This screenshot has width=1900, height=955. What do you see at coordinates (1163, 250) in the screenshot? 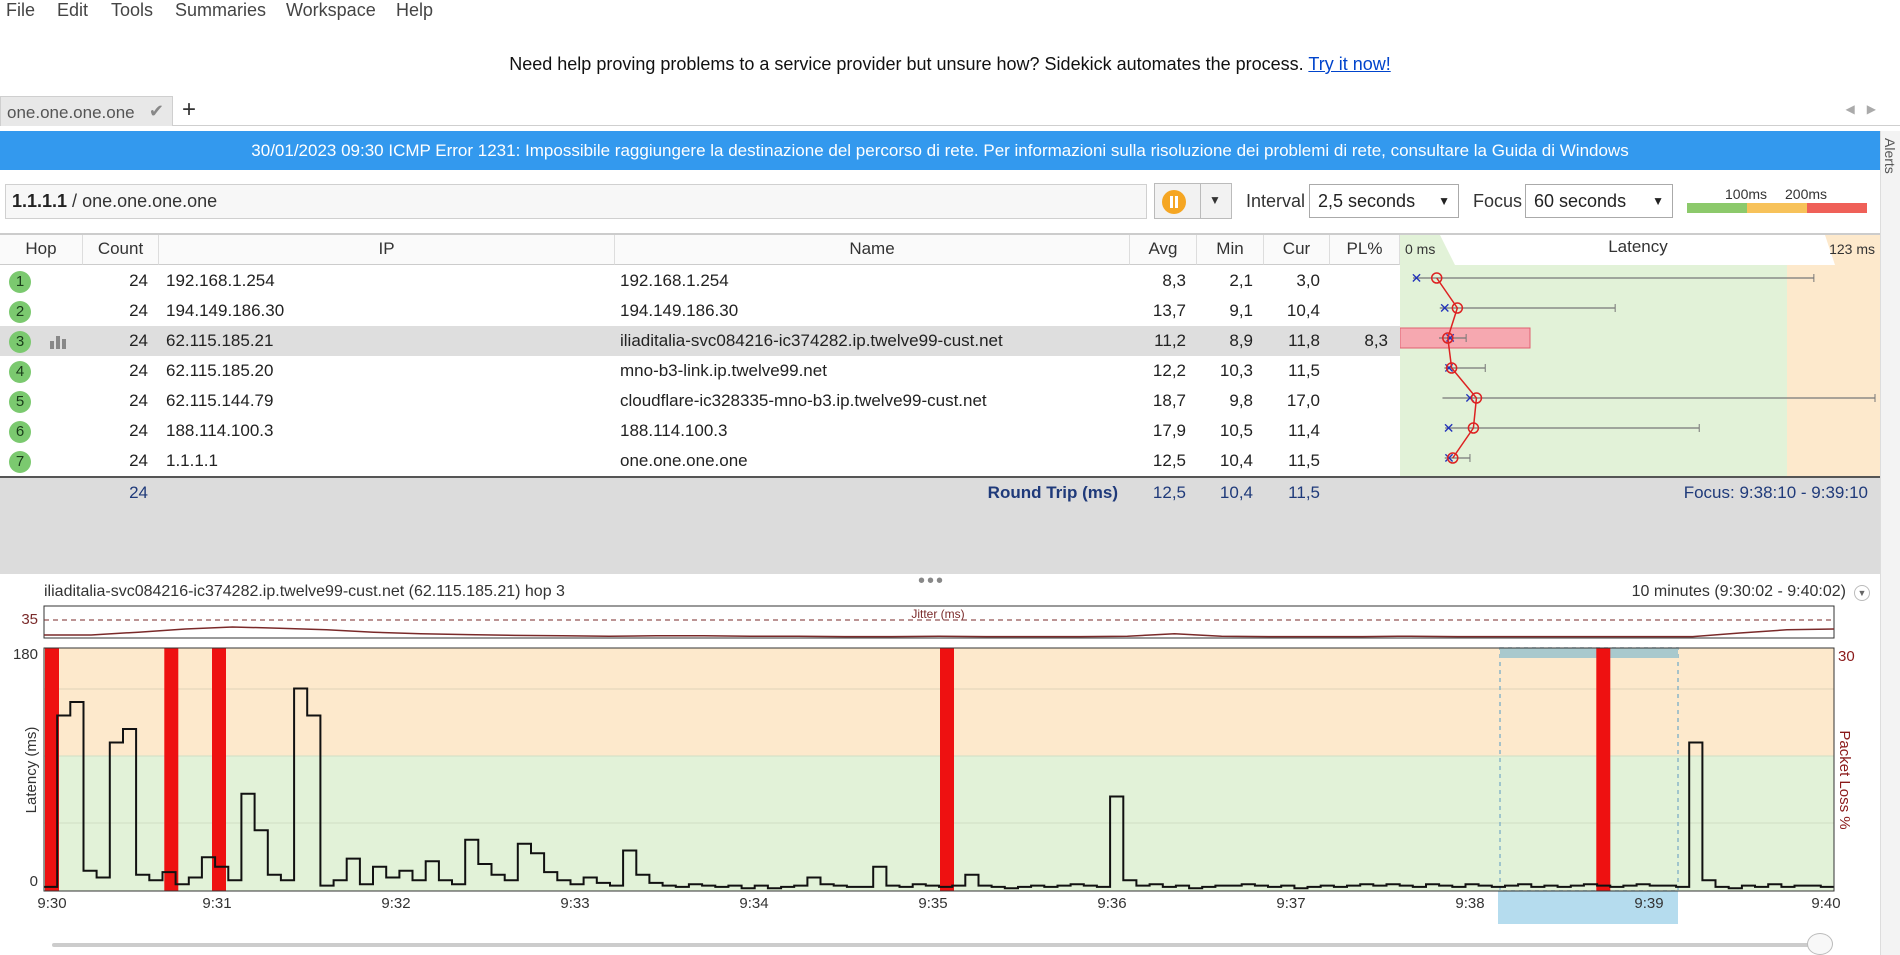
I see `col-avg: Avg` at bounding box center [1163, 250].